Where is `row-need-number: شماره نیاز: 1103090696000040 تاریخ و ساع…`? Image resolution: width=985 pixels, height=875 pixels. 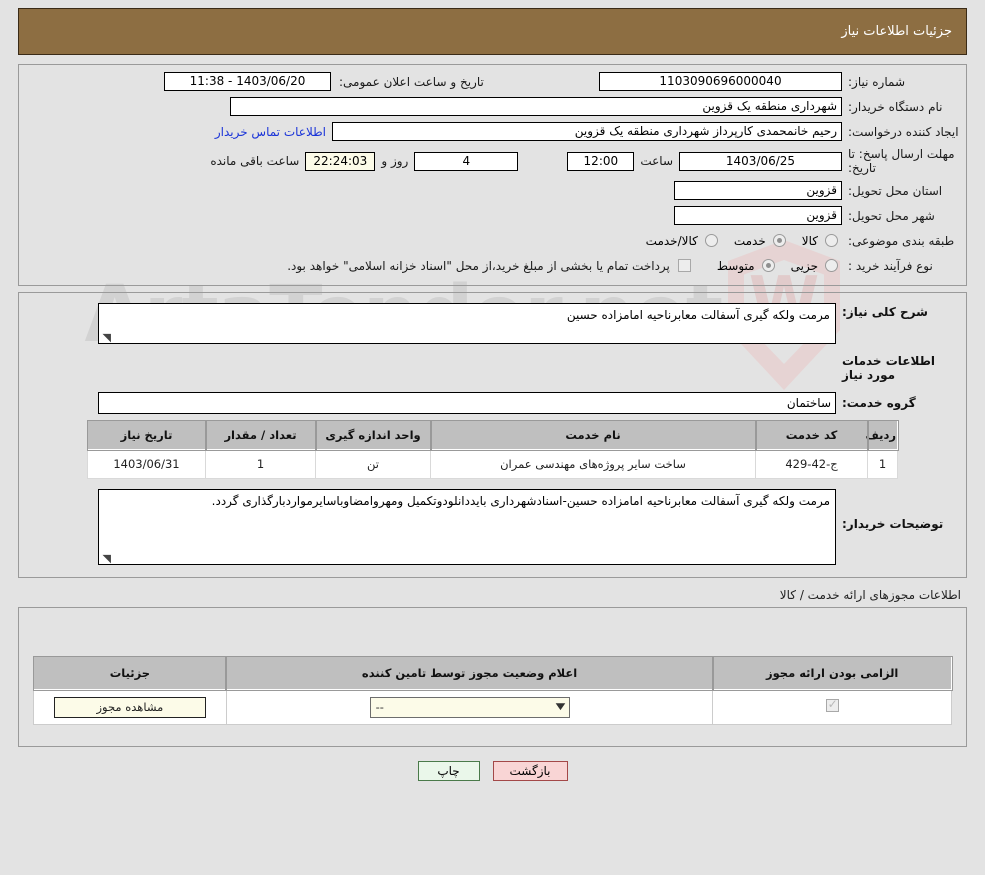 row-need-number: شماره نیاز: 1103090696000040 تاریخ و ساع… is located at coordinates (492, 81).